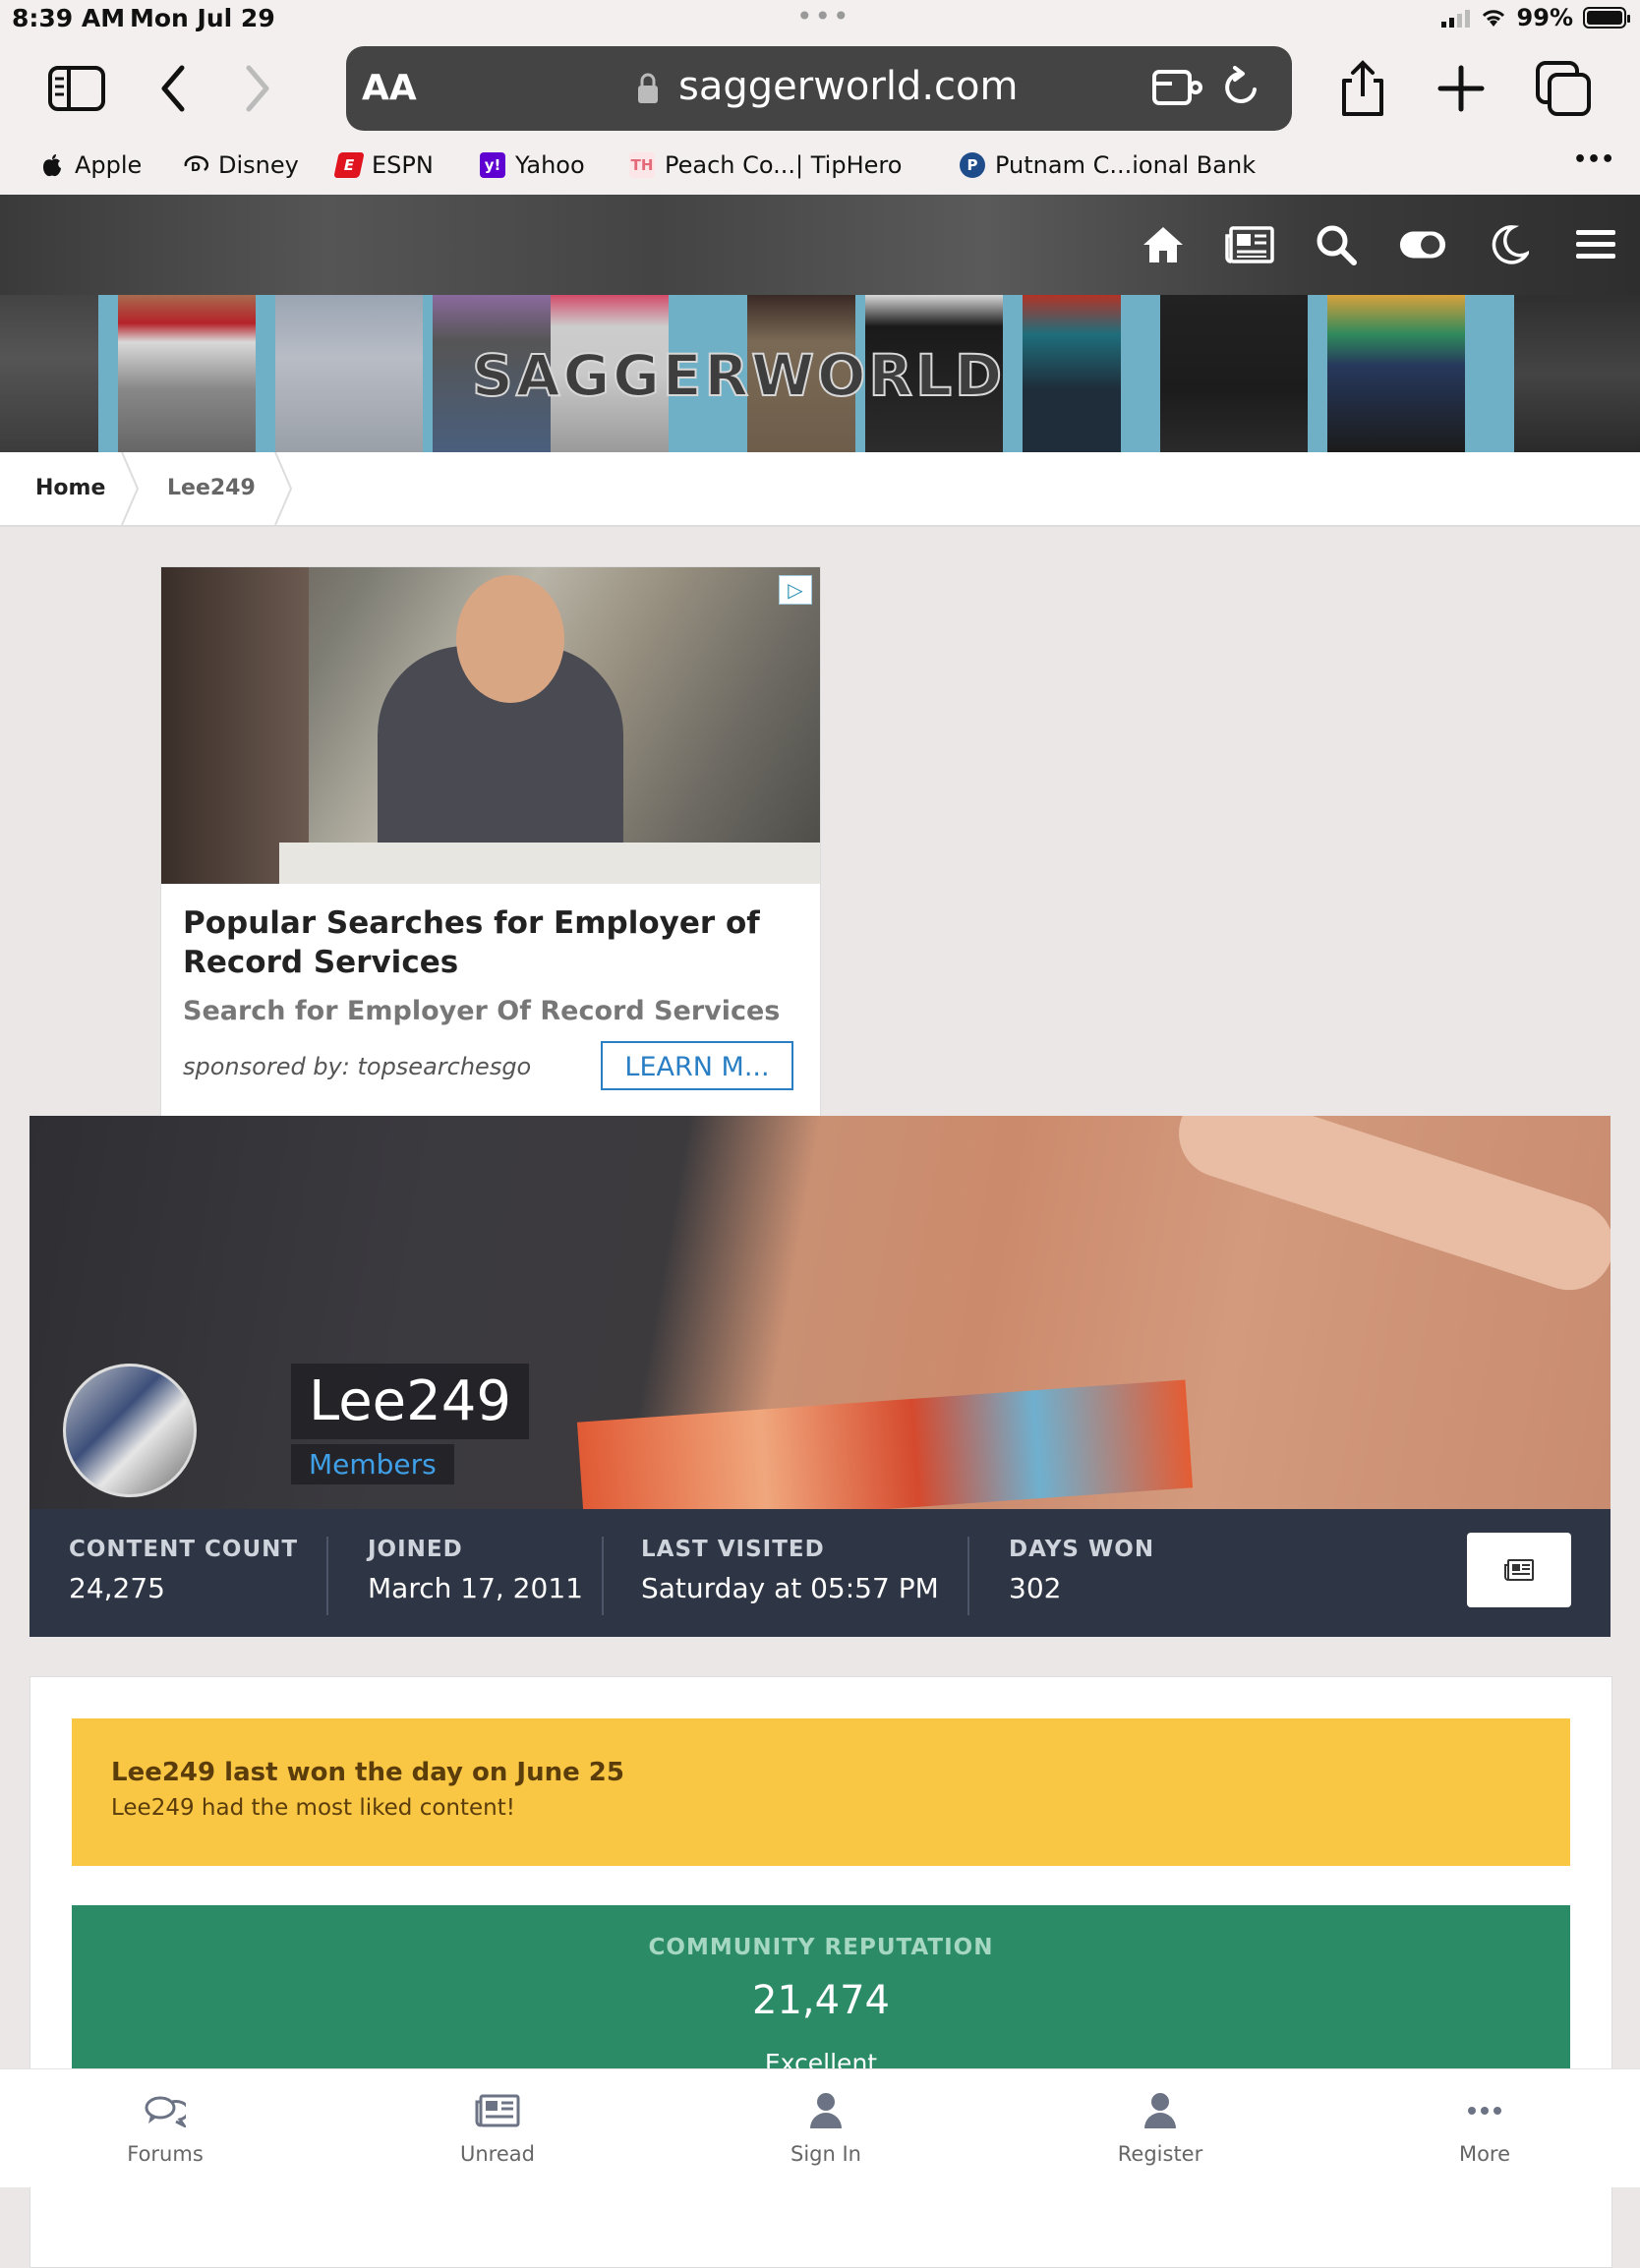 Image resolution: width=1640 pixels, height=2268 pixels. Describe the element at coordinates (410, 1401) in the screenshot. I see `profile-username: Lee249` at that location.